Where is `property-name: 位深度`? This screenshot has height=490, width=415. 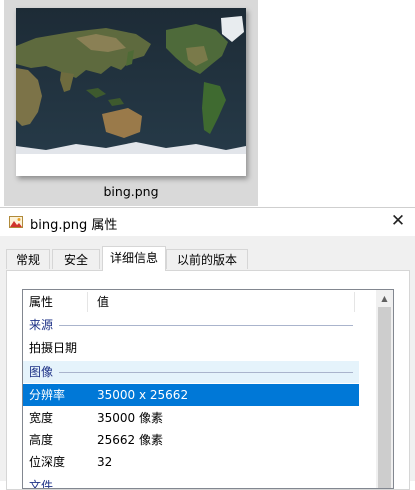
property-name: 位深度 is located at coordinates (47, 462).